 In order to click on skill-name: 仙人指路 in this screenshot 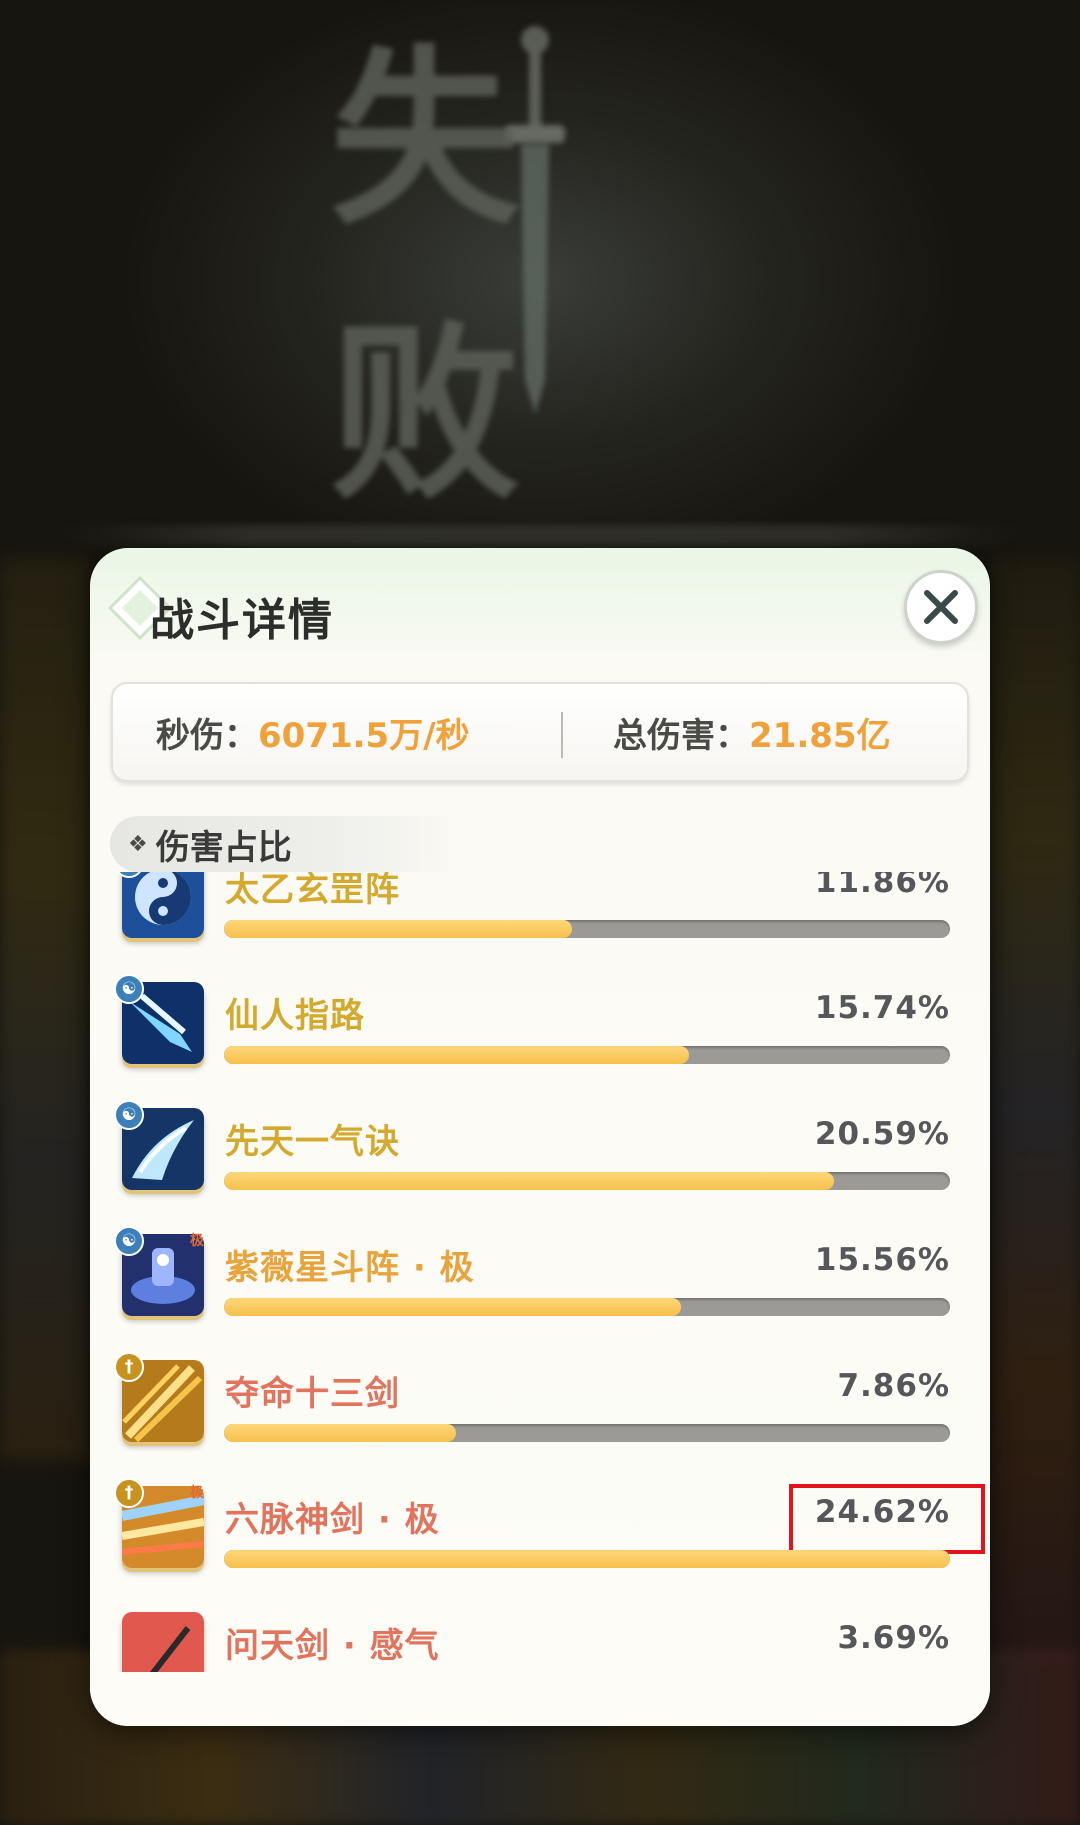, I will do `click(295, 1016)`.